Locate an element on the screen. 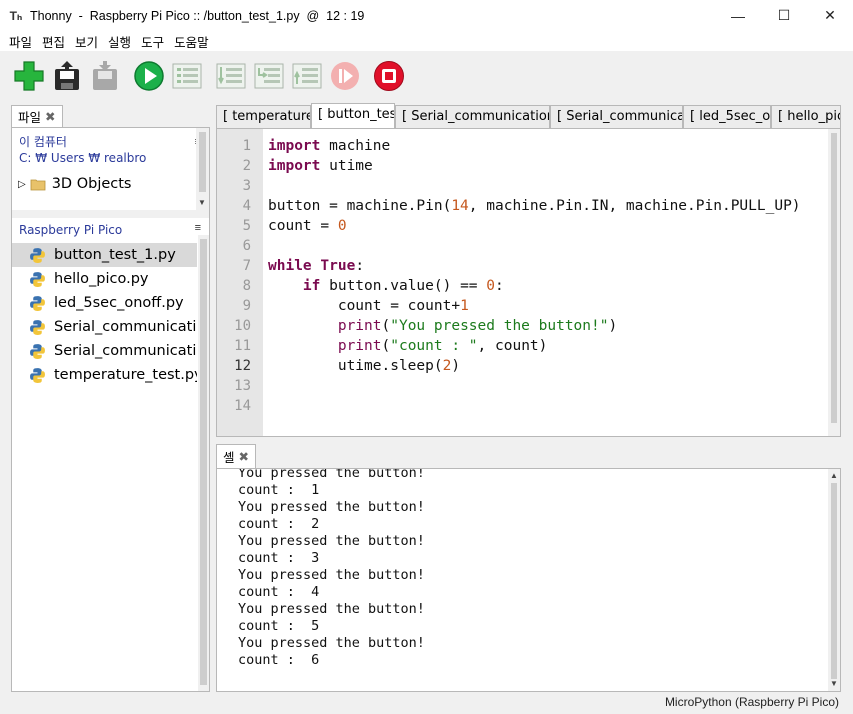 Image resolution: width=853 pixels, height=714 pixels. folder-row-3d-objects: ▷ 3D Objects is located at coordinates (74, 184).